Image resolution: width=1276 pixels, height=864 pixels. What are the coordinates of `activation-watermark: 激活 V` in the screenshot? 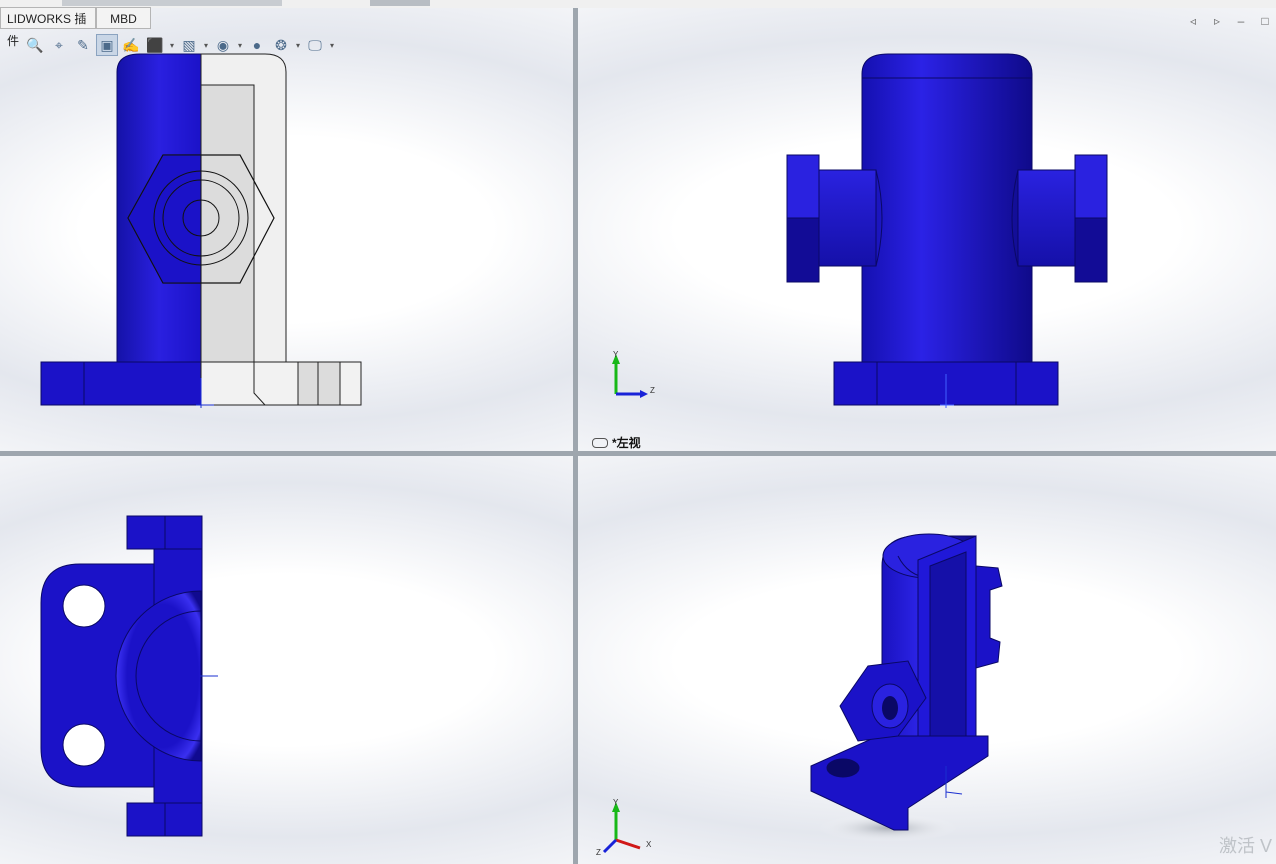 It's located at (1245, 846).